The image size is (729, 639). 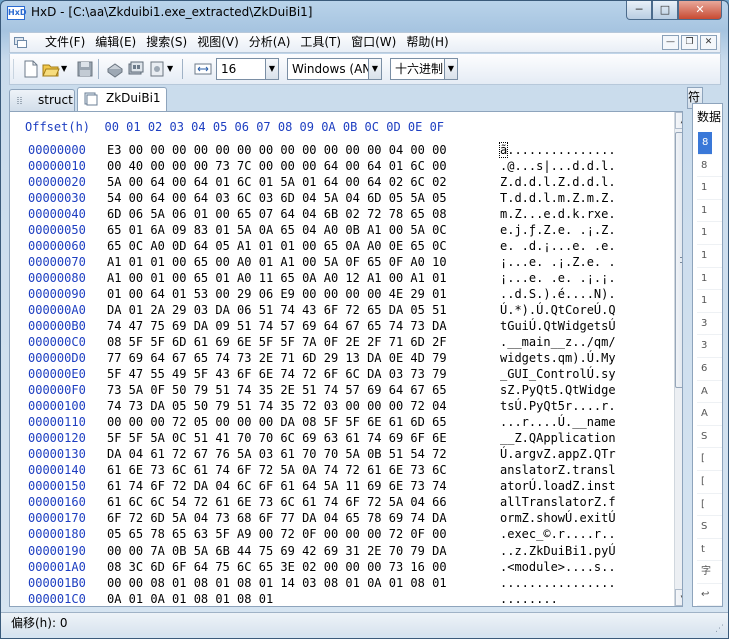 I want to click on document-icon, so click(x=21, y=43).